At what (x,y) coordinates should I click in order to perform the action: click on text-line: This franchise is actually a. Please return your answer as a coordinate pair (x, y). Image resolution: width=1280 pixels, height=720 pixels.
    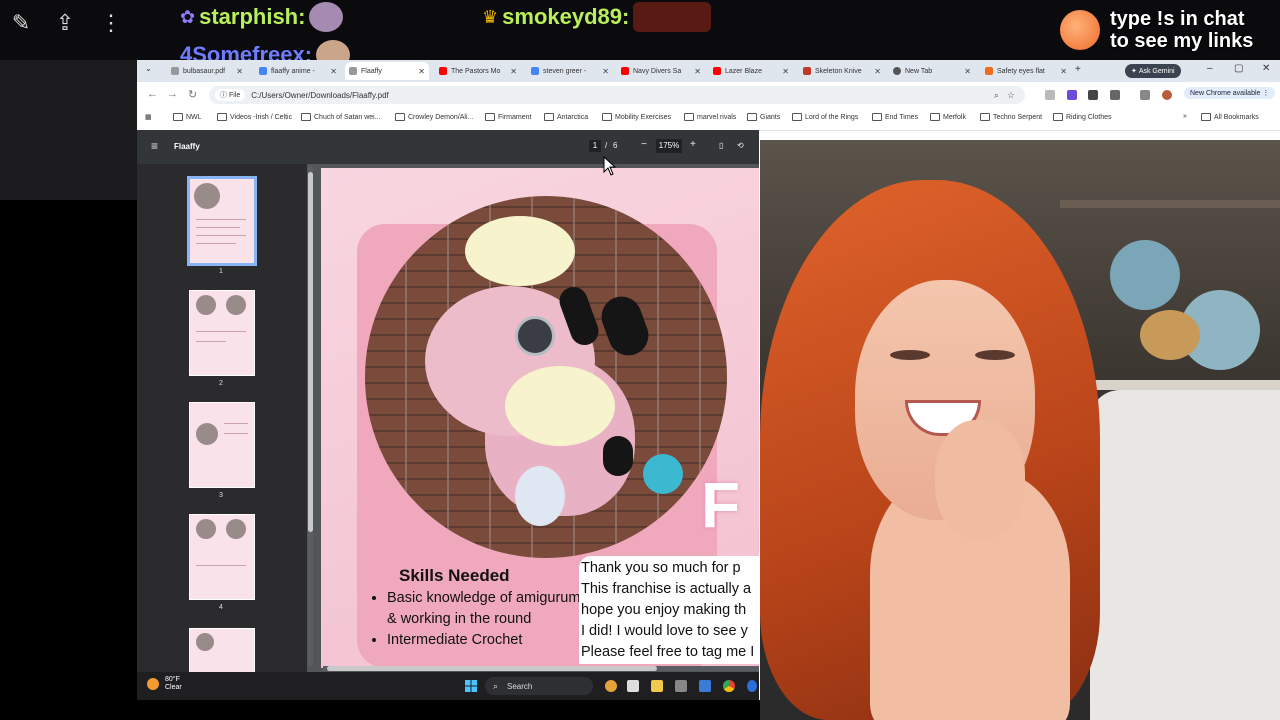
    Looking at the image, I should click on (666, 589).